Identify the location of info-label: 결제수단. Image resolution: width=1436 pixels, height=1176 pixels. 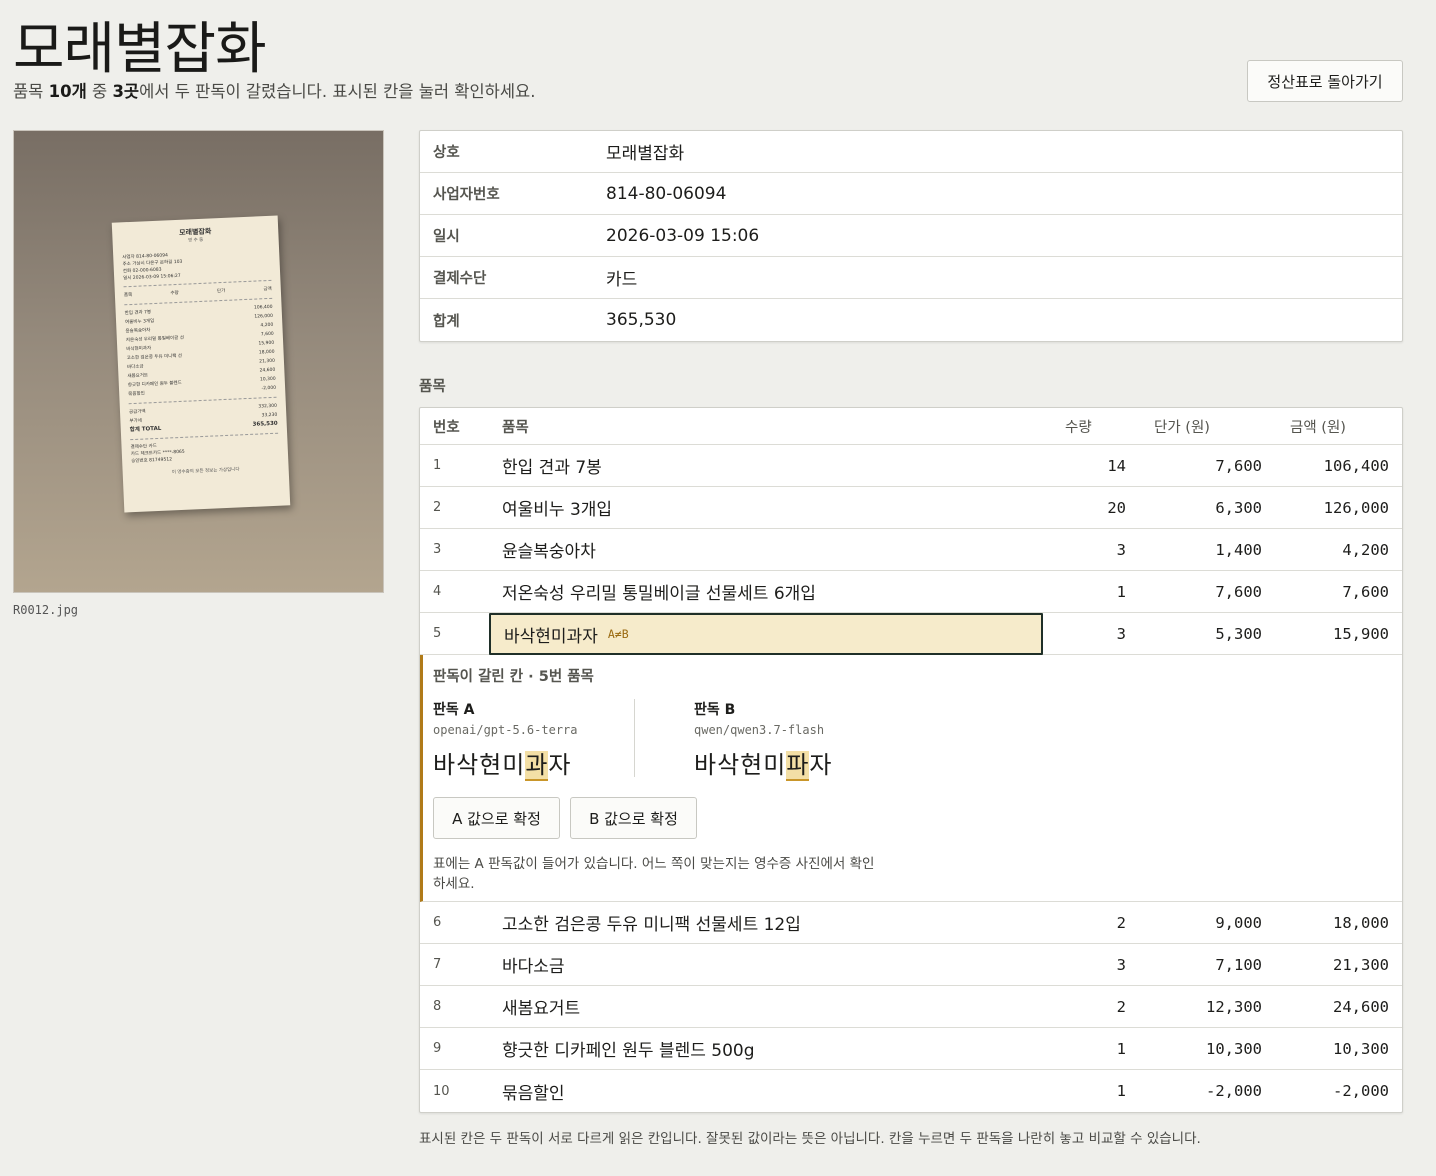
(460, 279).